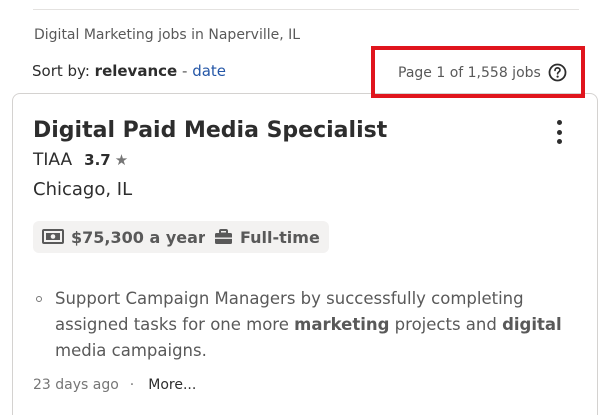 This screenshot has height=415, width=601. What do you see at coordinates (97, 160) in the screenshot?
I see `company-rating: 3.7` at bounding box center [97, 160].